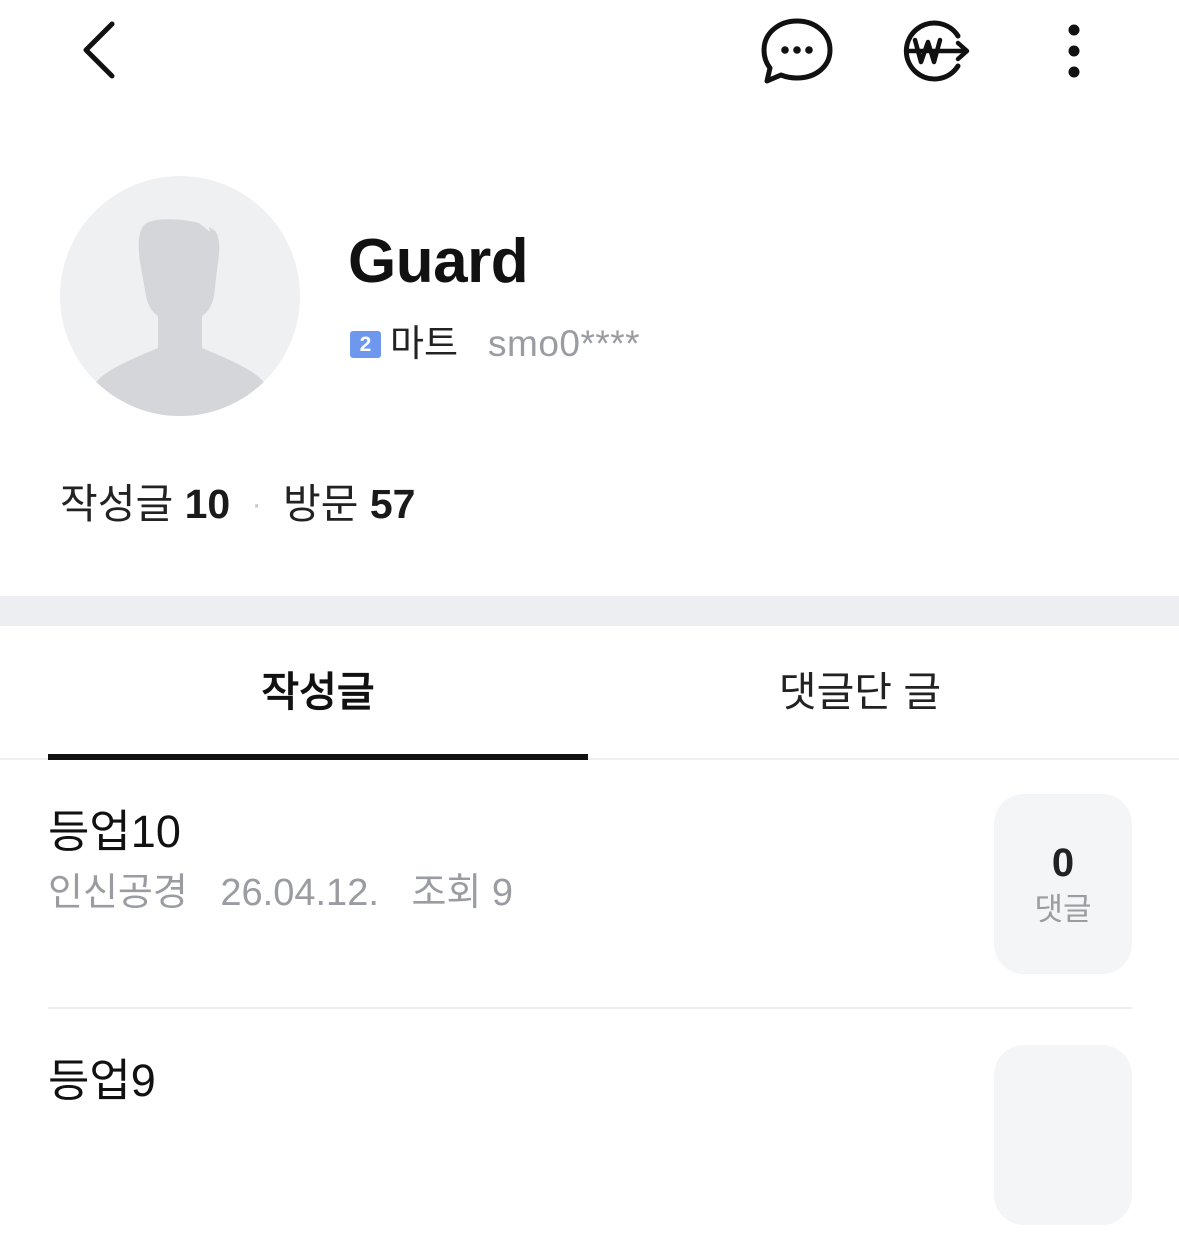 This screenshot has height=1257, width=1179. I want to click on level-name: 마트, so click(424, 343).